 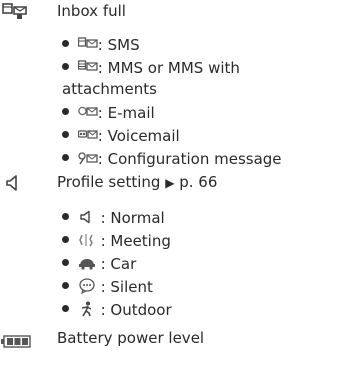 I want to click on silent-icon, so click(x=87, y=285).